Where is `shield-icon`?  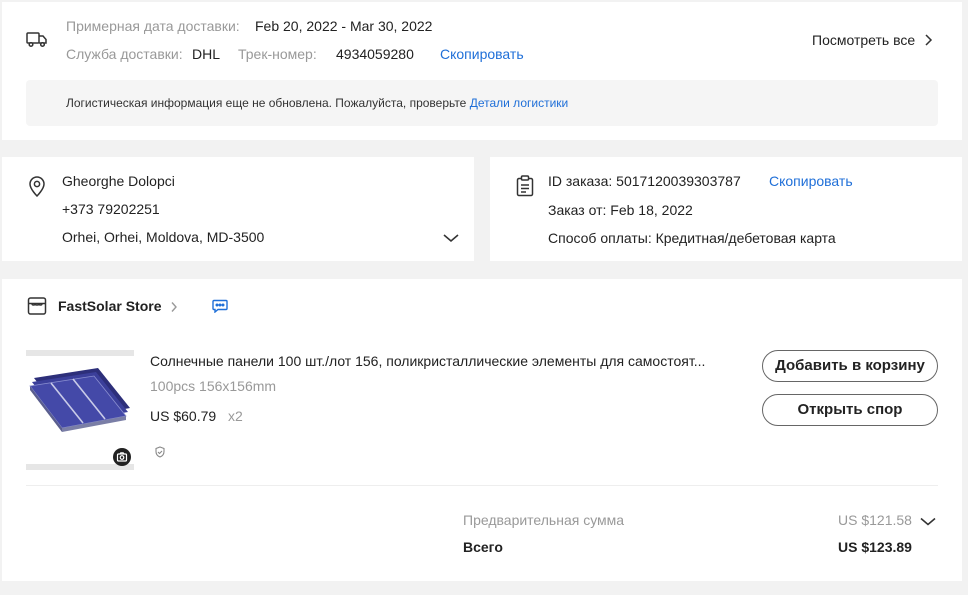
shield-icon is located at coordinates (160, 454).